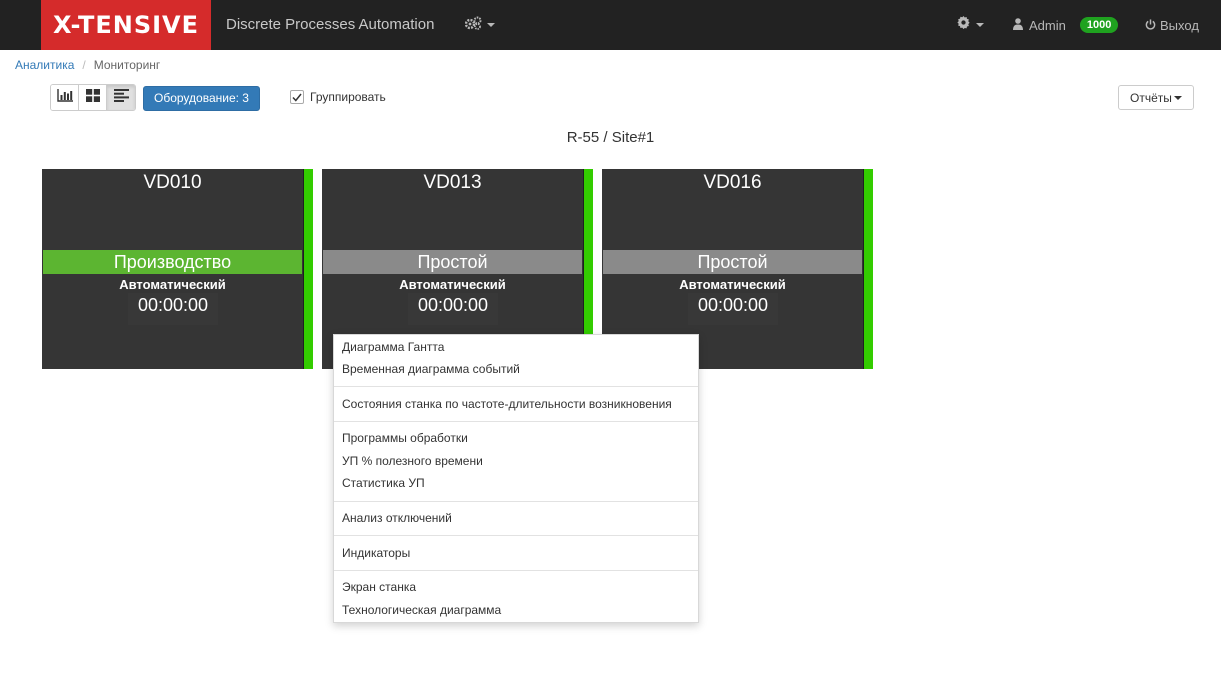 The width and height of the screenshot is (1221, 690). What do you see at coordinates (172, 262) in the screenshot?
I see `machine-state: Производство` at bounding box center [172, 262].